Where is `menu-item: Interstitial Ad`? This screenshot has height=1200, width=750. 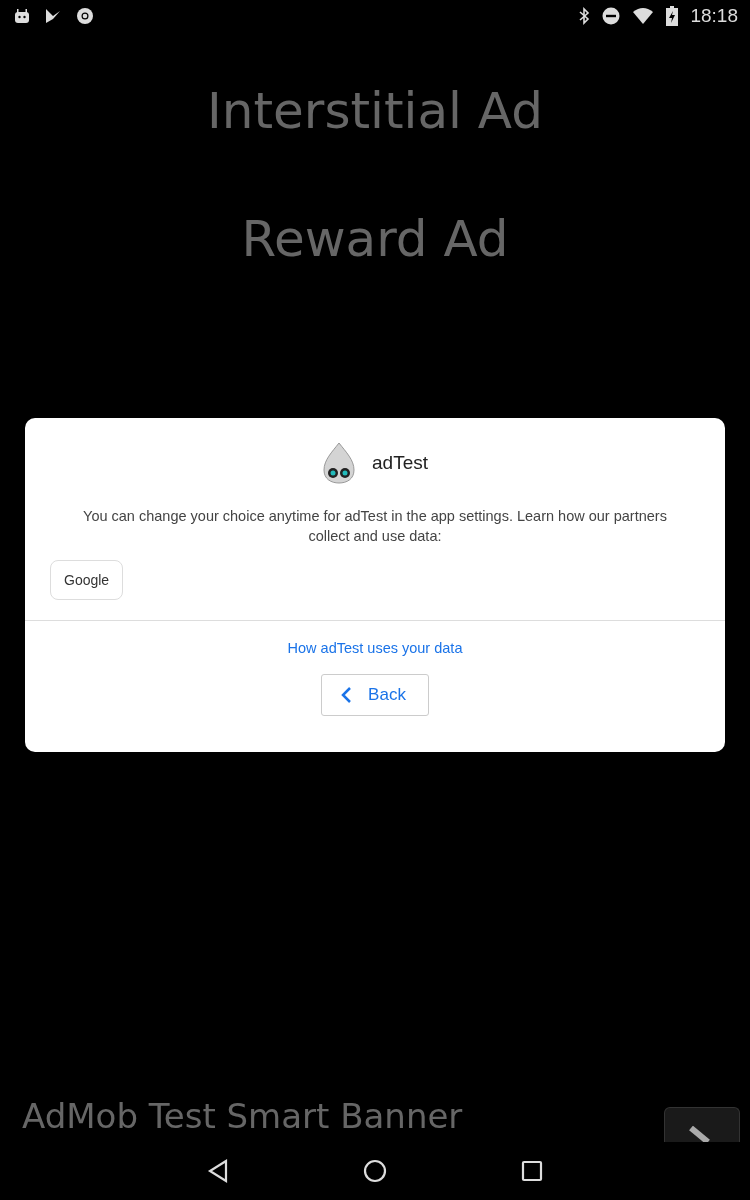
menu-item: Interstitial Ad is located at coordinates (375, 111).